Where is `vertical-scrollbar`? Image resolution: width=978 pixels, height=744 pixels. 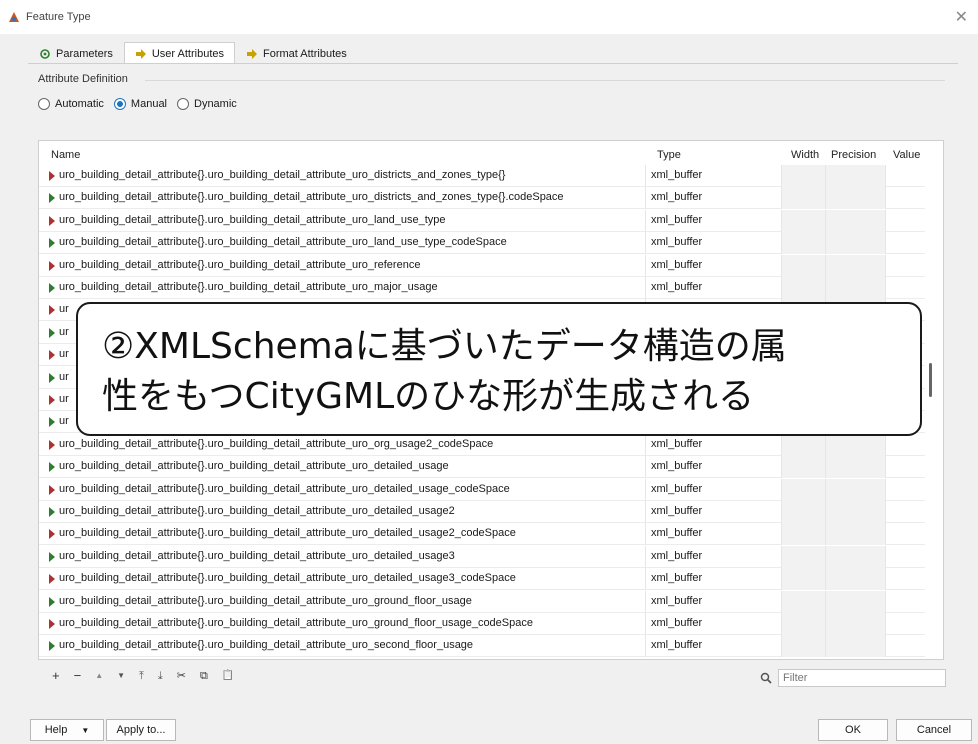
vertical-scrollbar is located at coordinates (931, 400).